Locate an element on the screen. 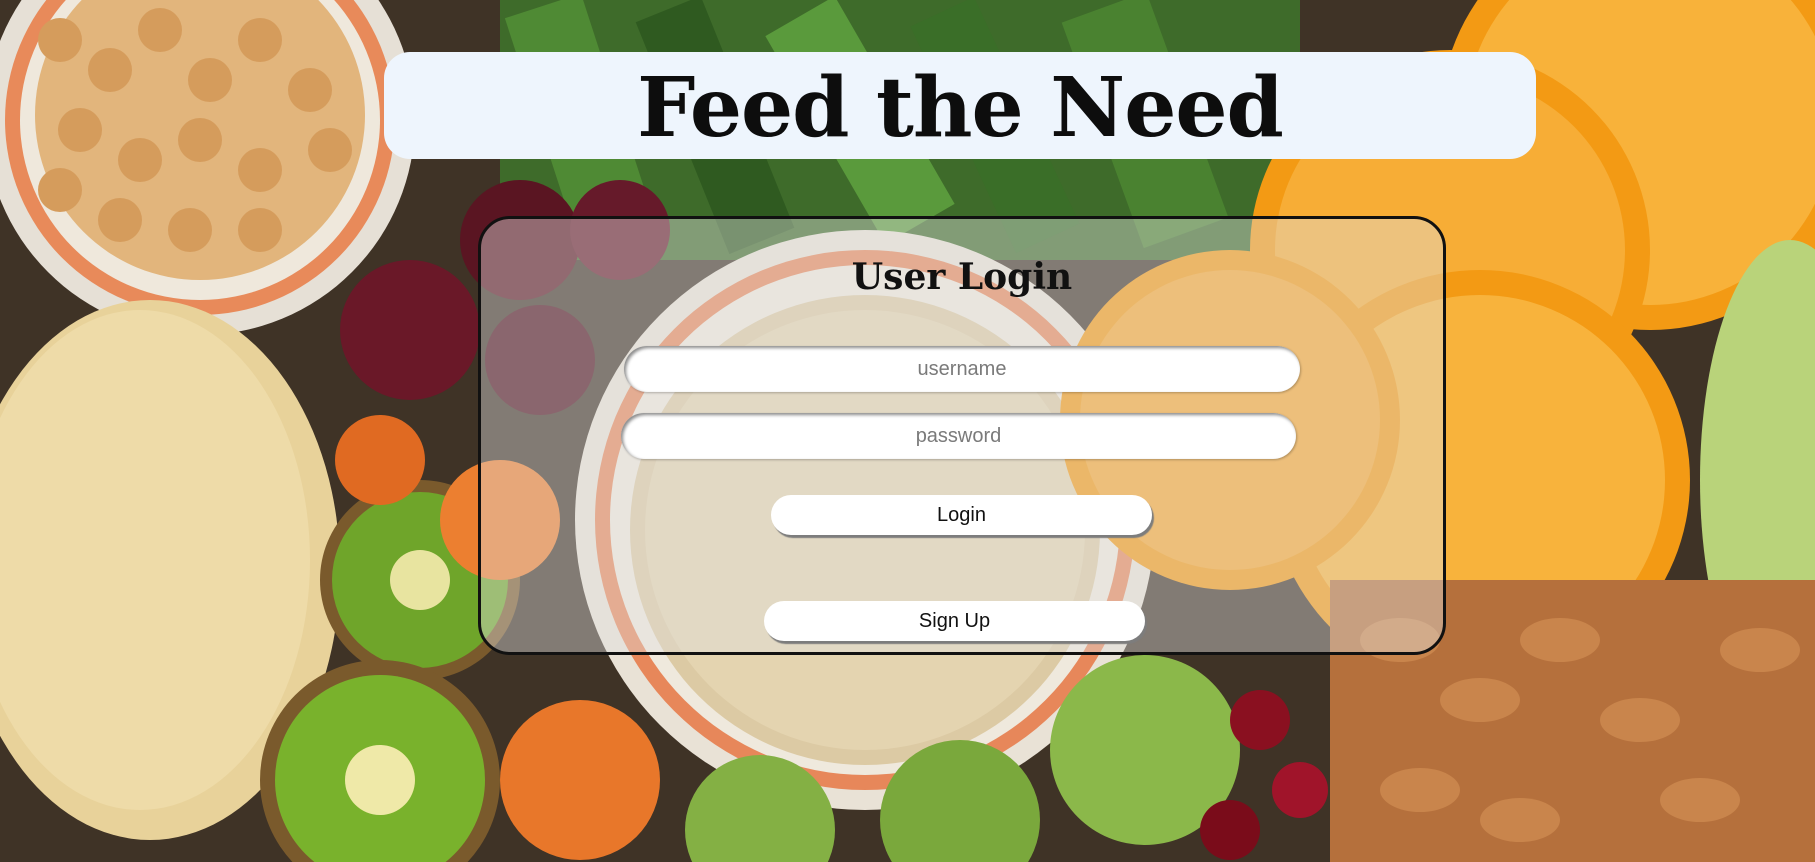  title-banner: Feed the Need is located at coordinates (960, 105).